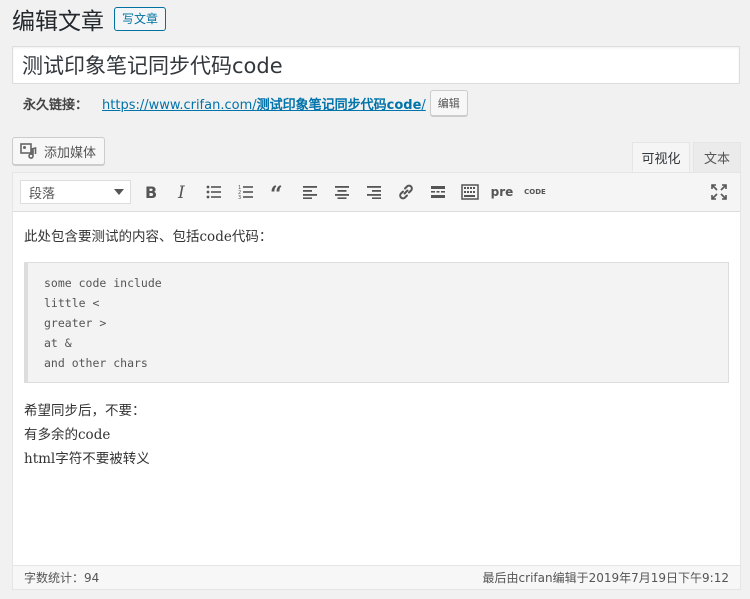  I want to click on pre-button: pre, so click(502, 192).